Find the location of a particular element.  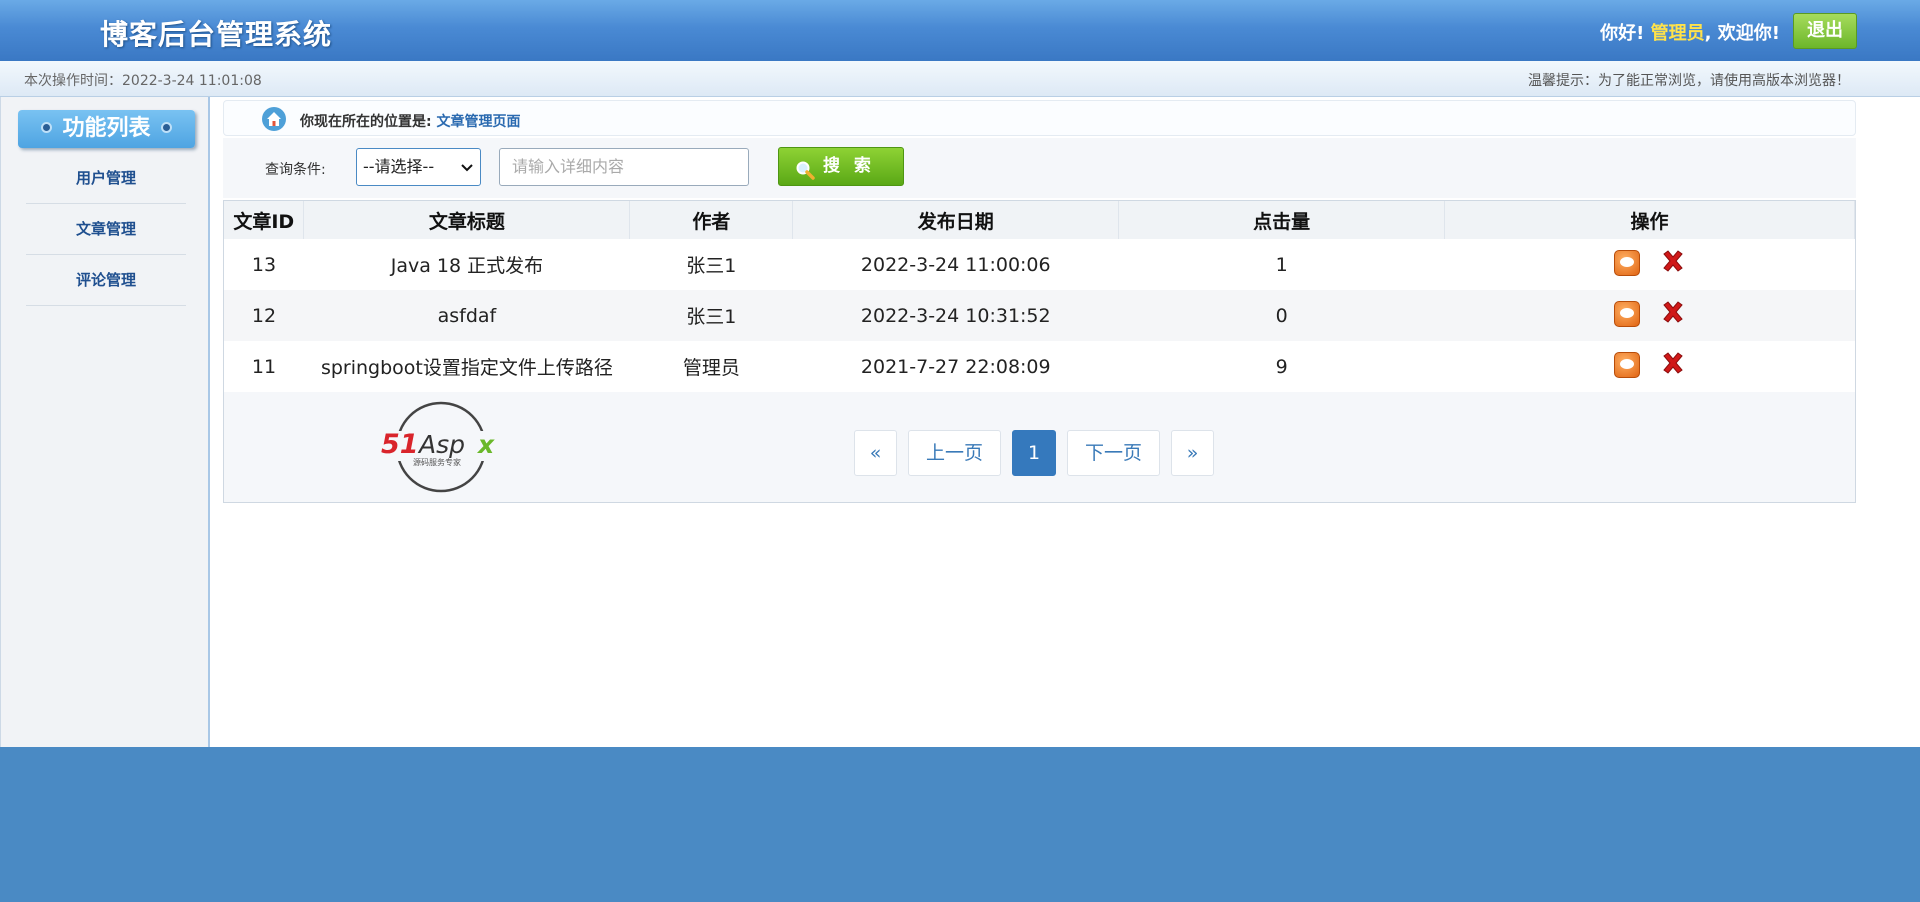

cell-date: 2021-7-27 22:08:09 is located at coordinates (955, 366).